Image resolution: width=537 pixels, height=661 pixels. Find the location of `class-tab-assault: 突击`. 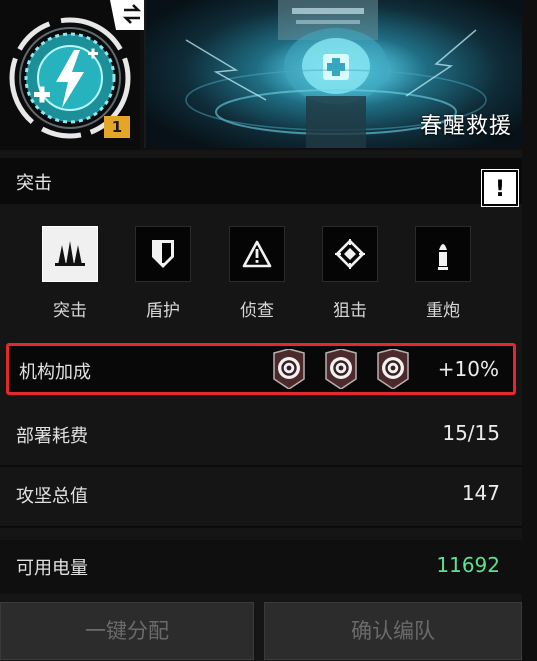

class-tab-assault: 突击 is located at coordinates (70, 276).